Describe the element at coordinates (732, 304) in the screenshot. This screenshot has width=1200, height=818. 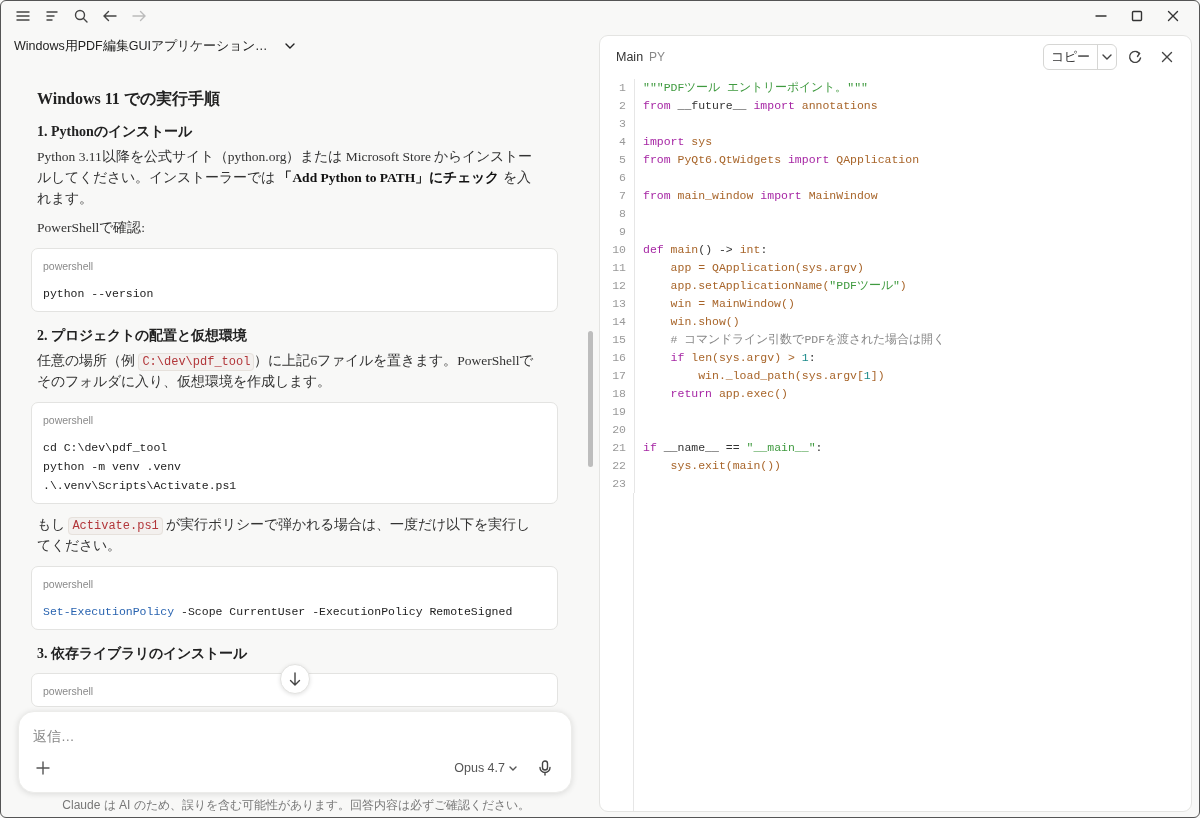
I see `code-line: win = MainWindow()` at that location.